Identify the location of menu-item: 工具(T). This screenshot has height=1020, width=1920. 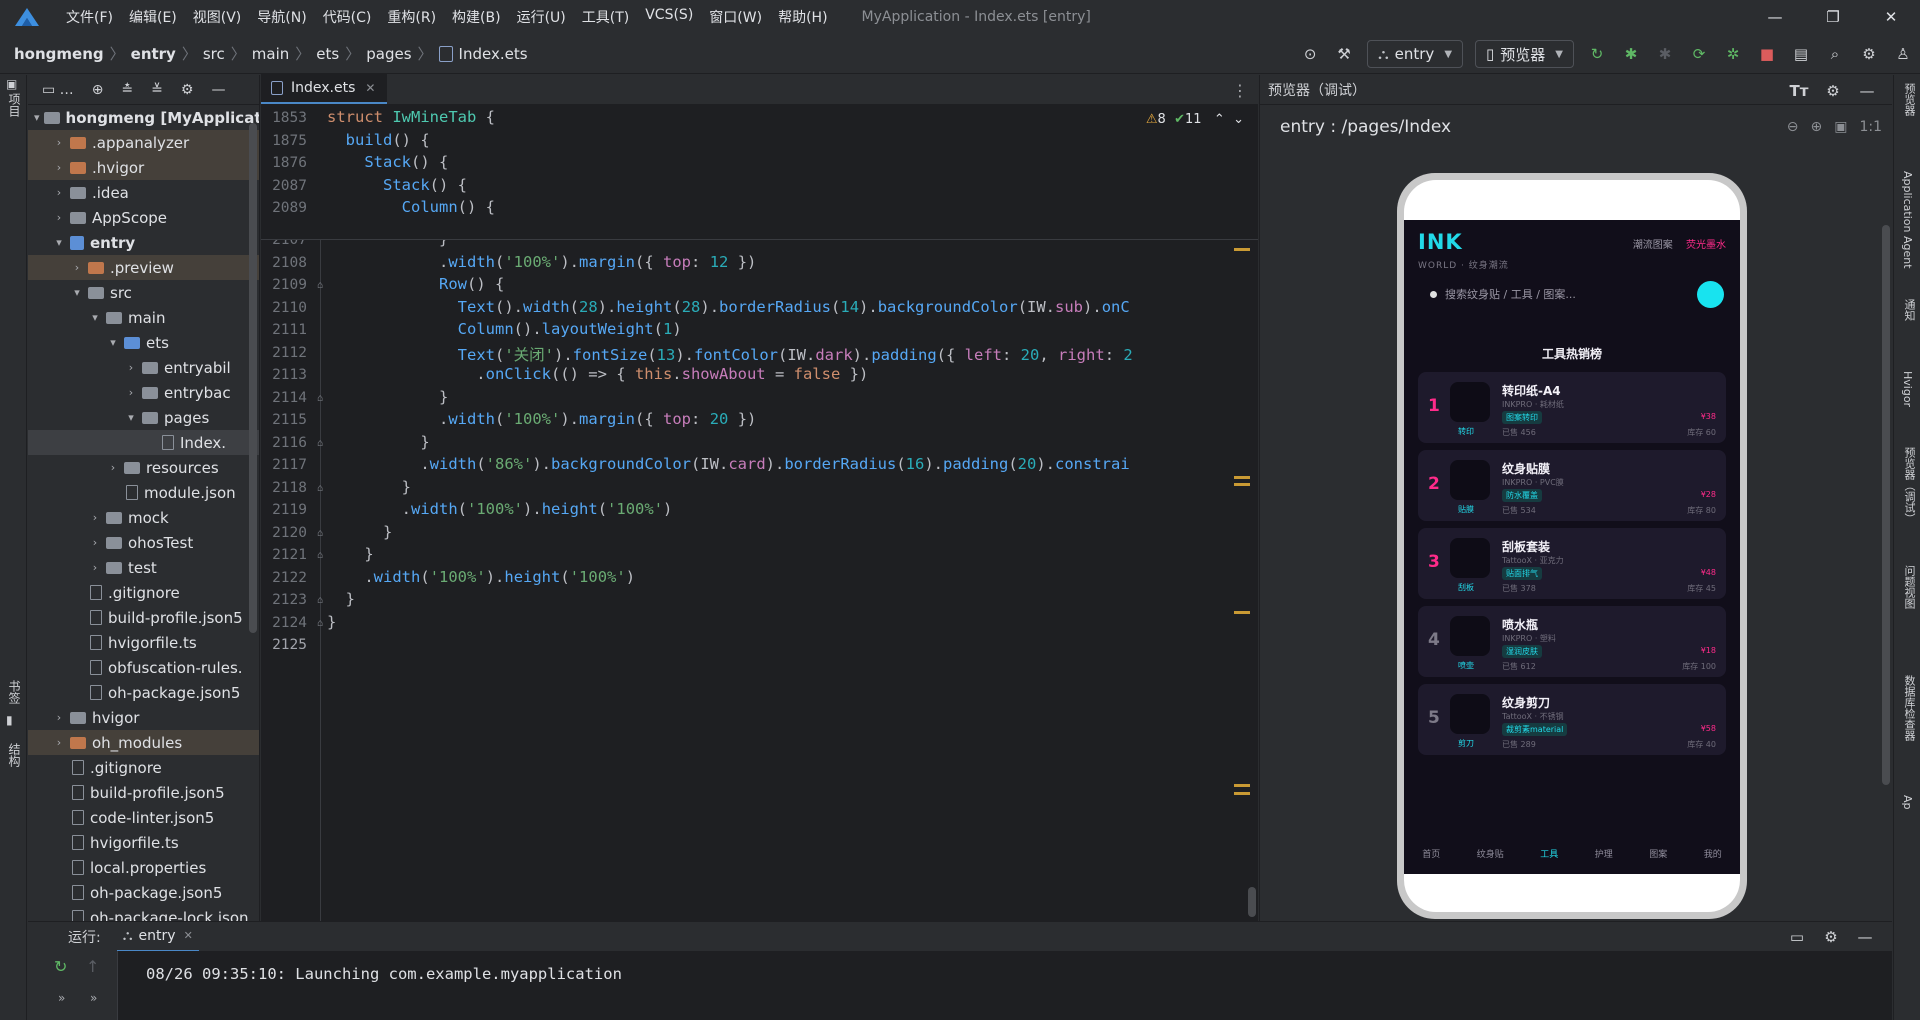
(605, 17).